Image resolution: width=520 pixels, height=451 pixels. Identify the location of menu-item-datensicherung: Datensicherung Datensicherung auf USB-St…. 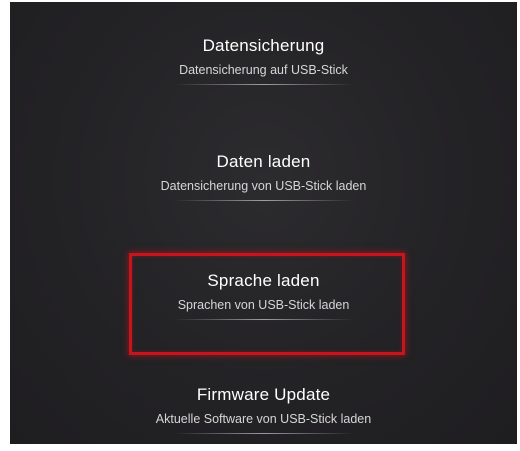
(263, 60).